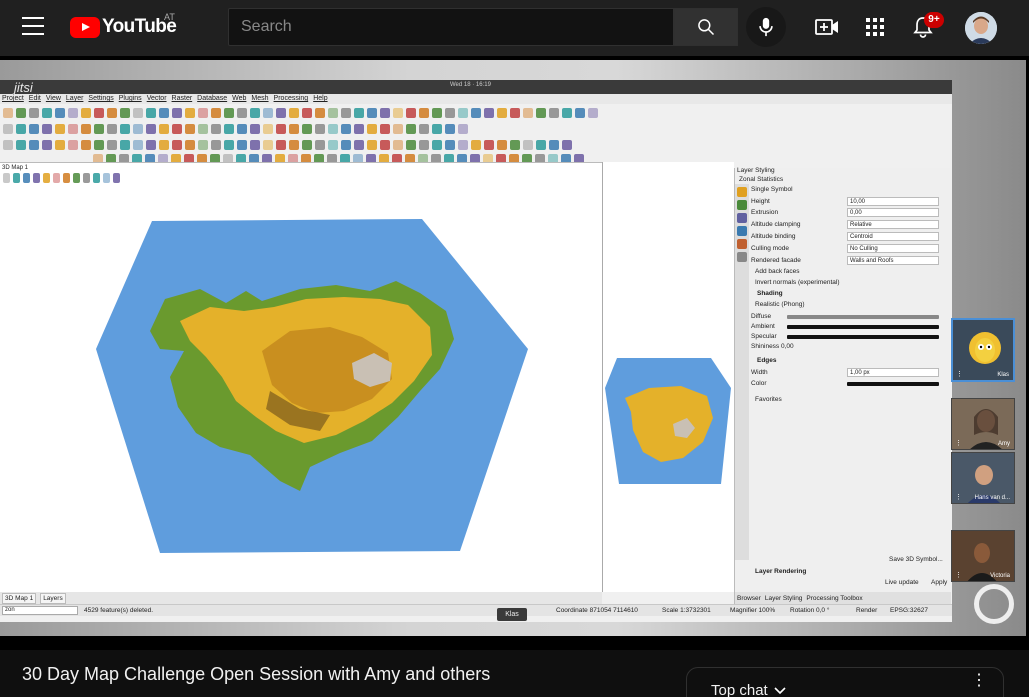  I want to click on menu-plugins: Plugins, so click(130, 99).